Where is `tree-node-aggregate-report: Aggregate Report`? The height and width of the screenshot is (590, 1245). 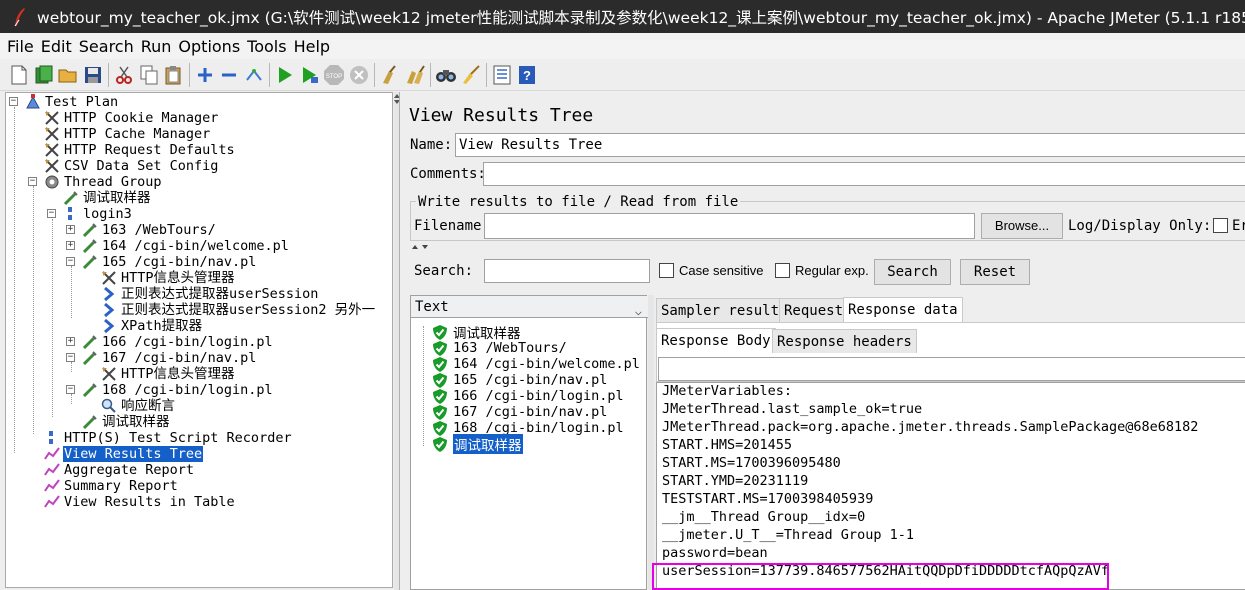
tree-node-aggregate-report: Aggregate Report is located at coordinates (119, 470).